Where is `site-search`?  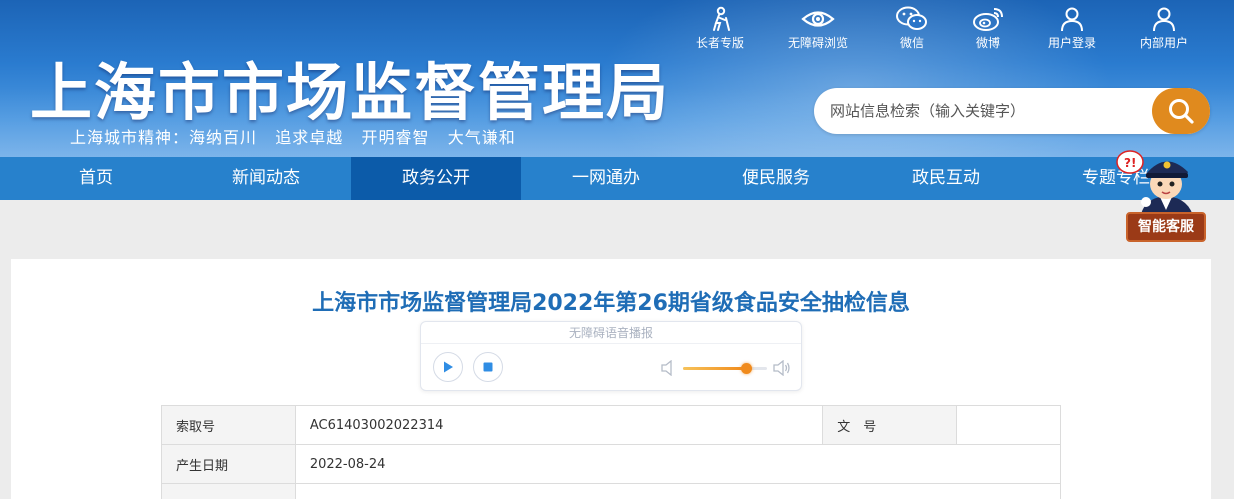 site-search is located at coordinates (1012, 111).